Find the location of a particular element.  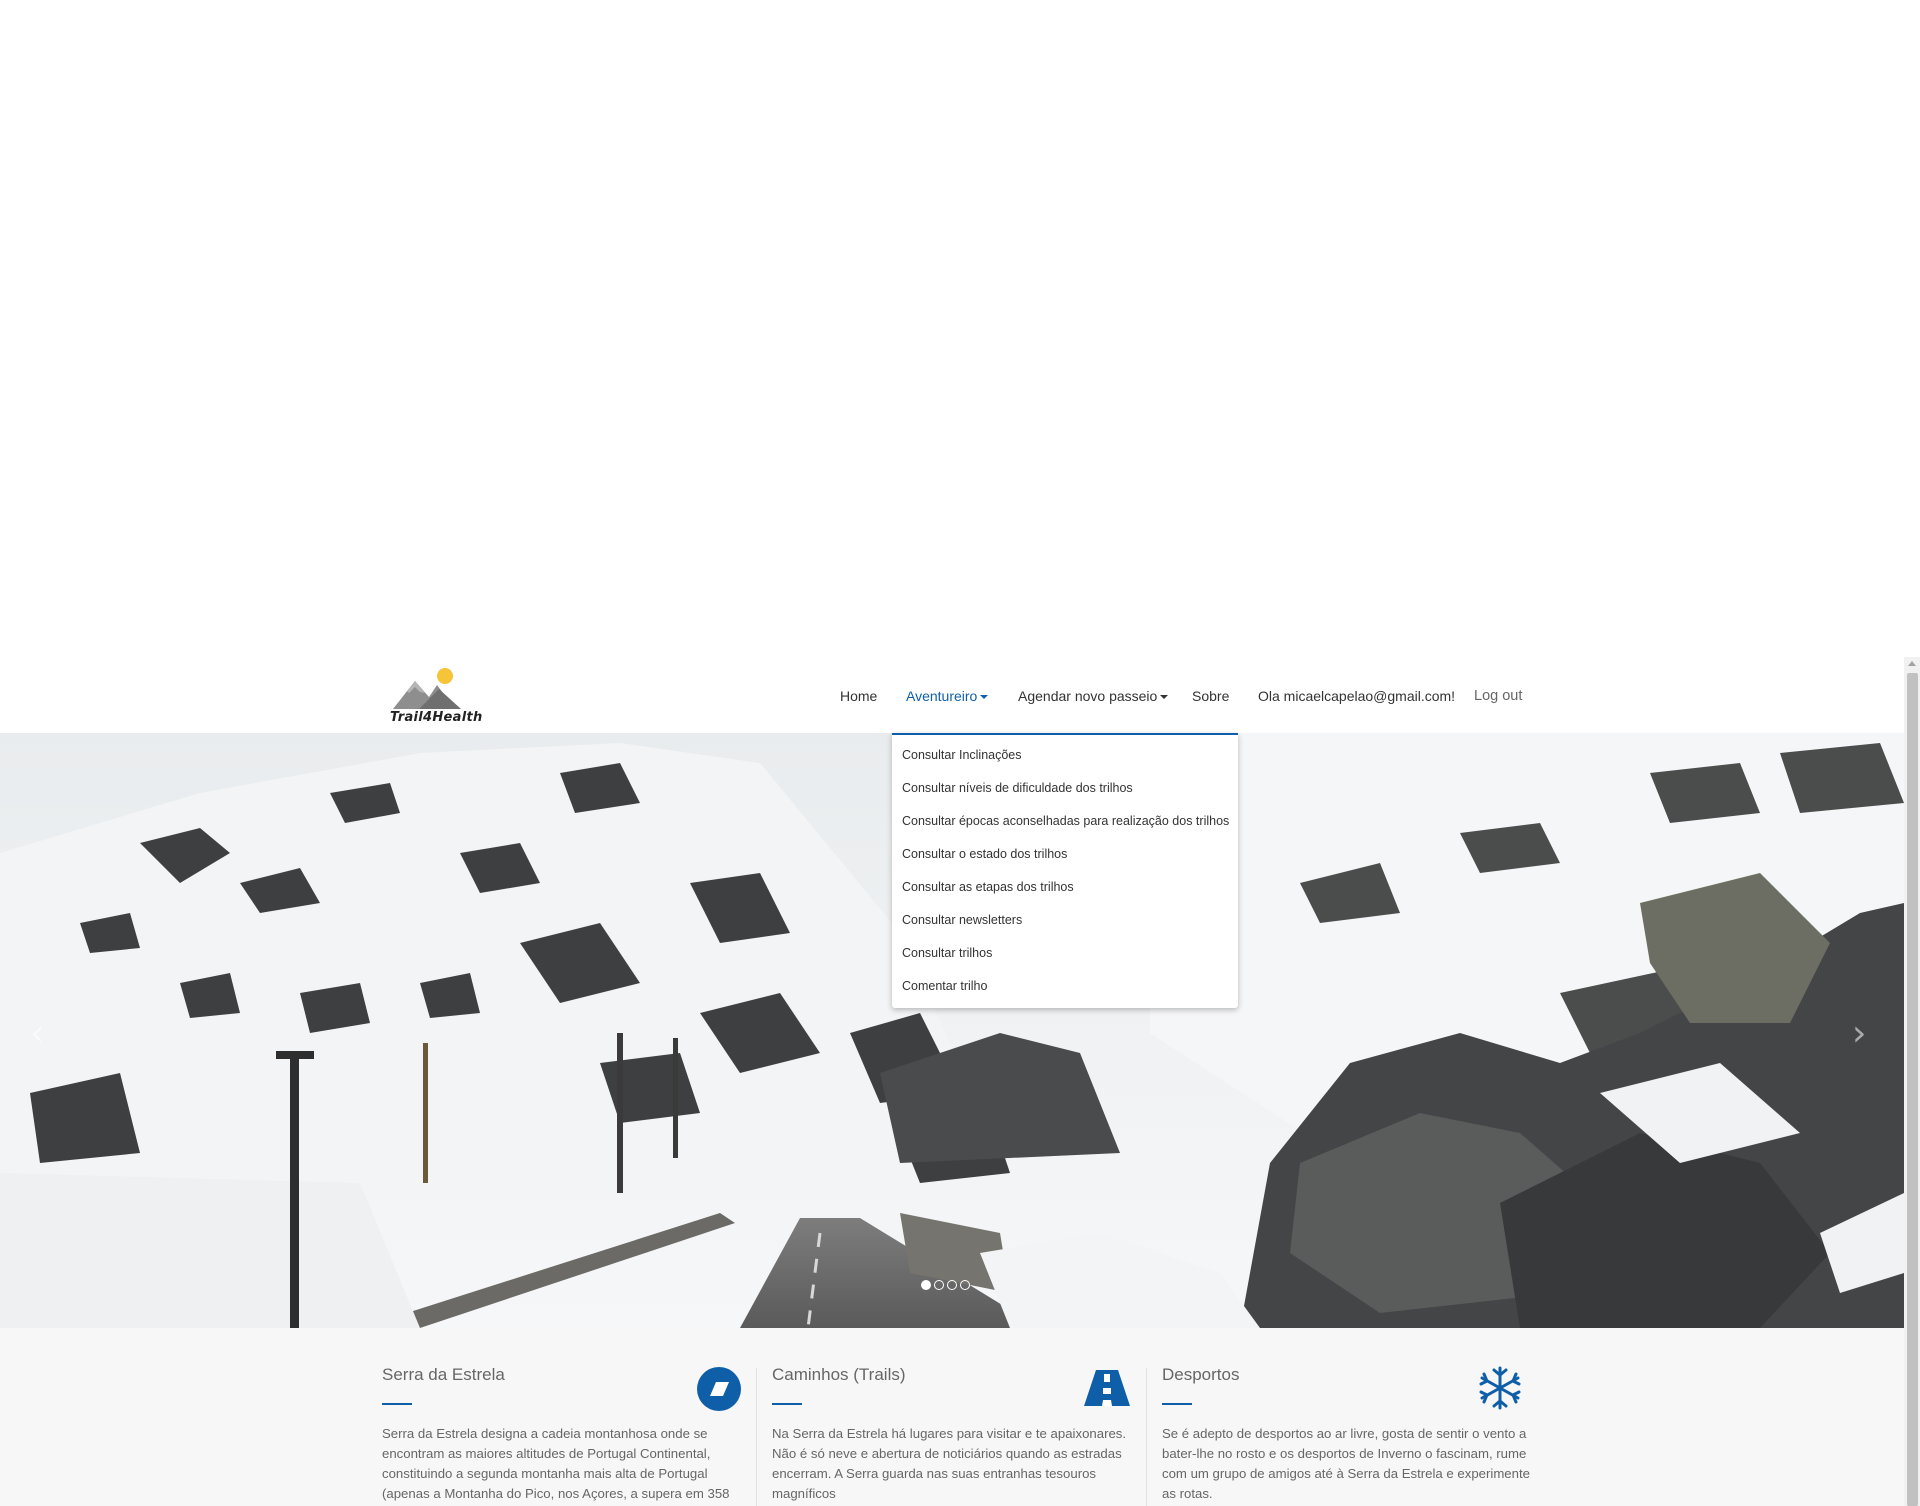

scrollbar-thumb is located at coordinates (1912, 1089).